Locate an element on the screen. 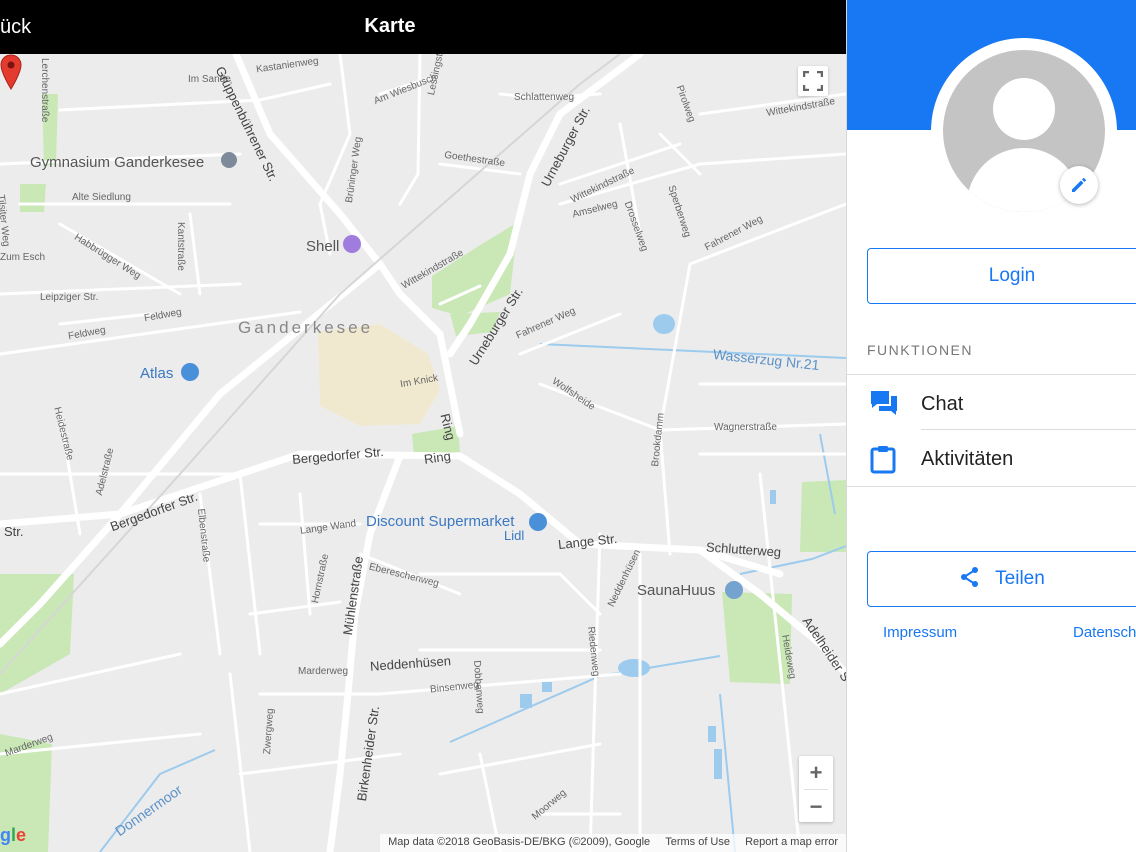 This screenshot has height=852, width=1136. menu-item-label: Chat is located at coordinates (942, 404).